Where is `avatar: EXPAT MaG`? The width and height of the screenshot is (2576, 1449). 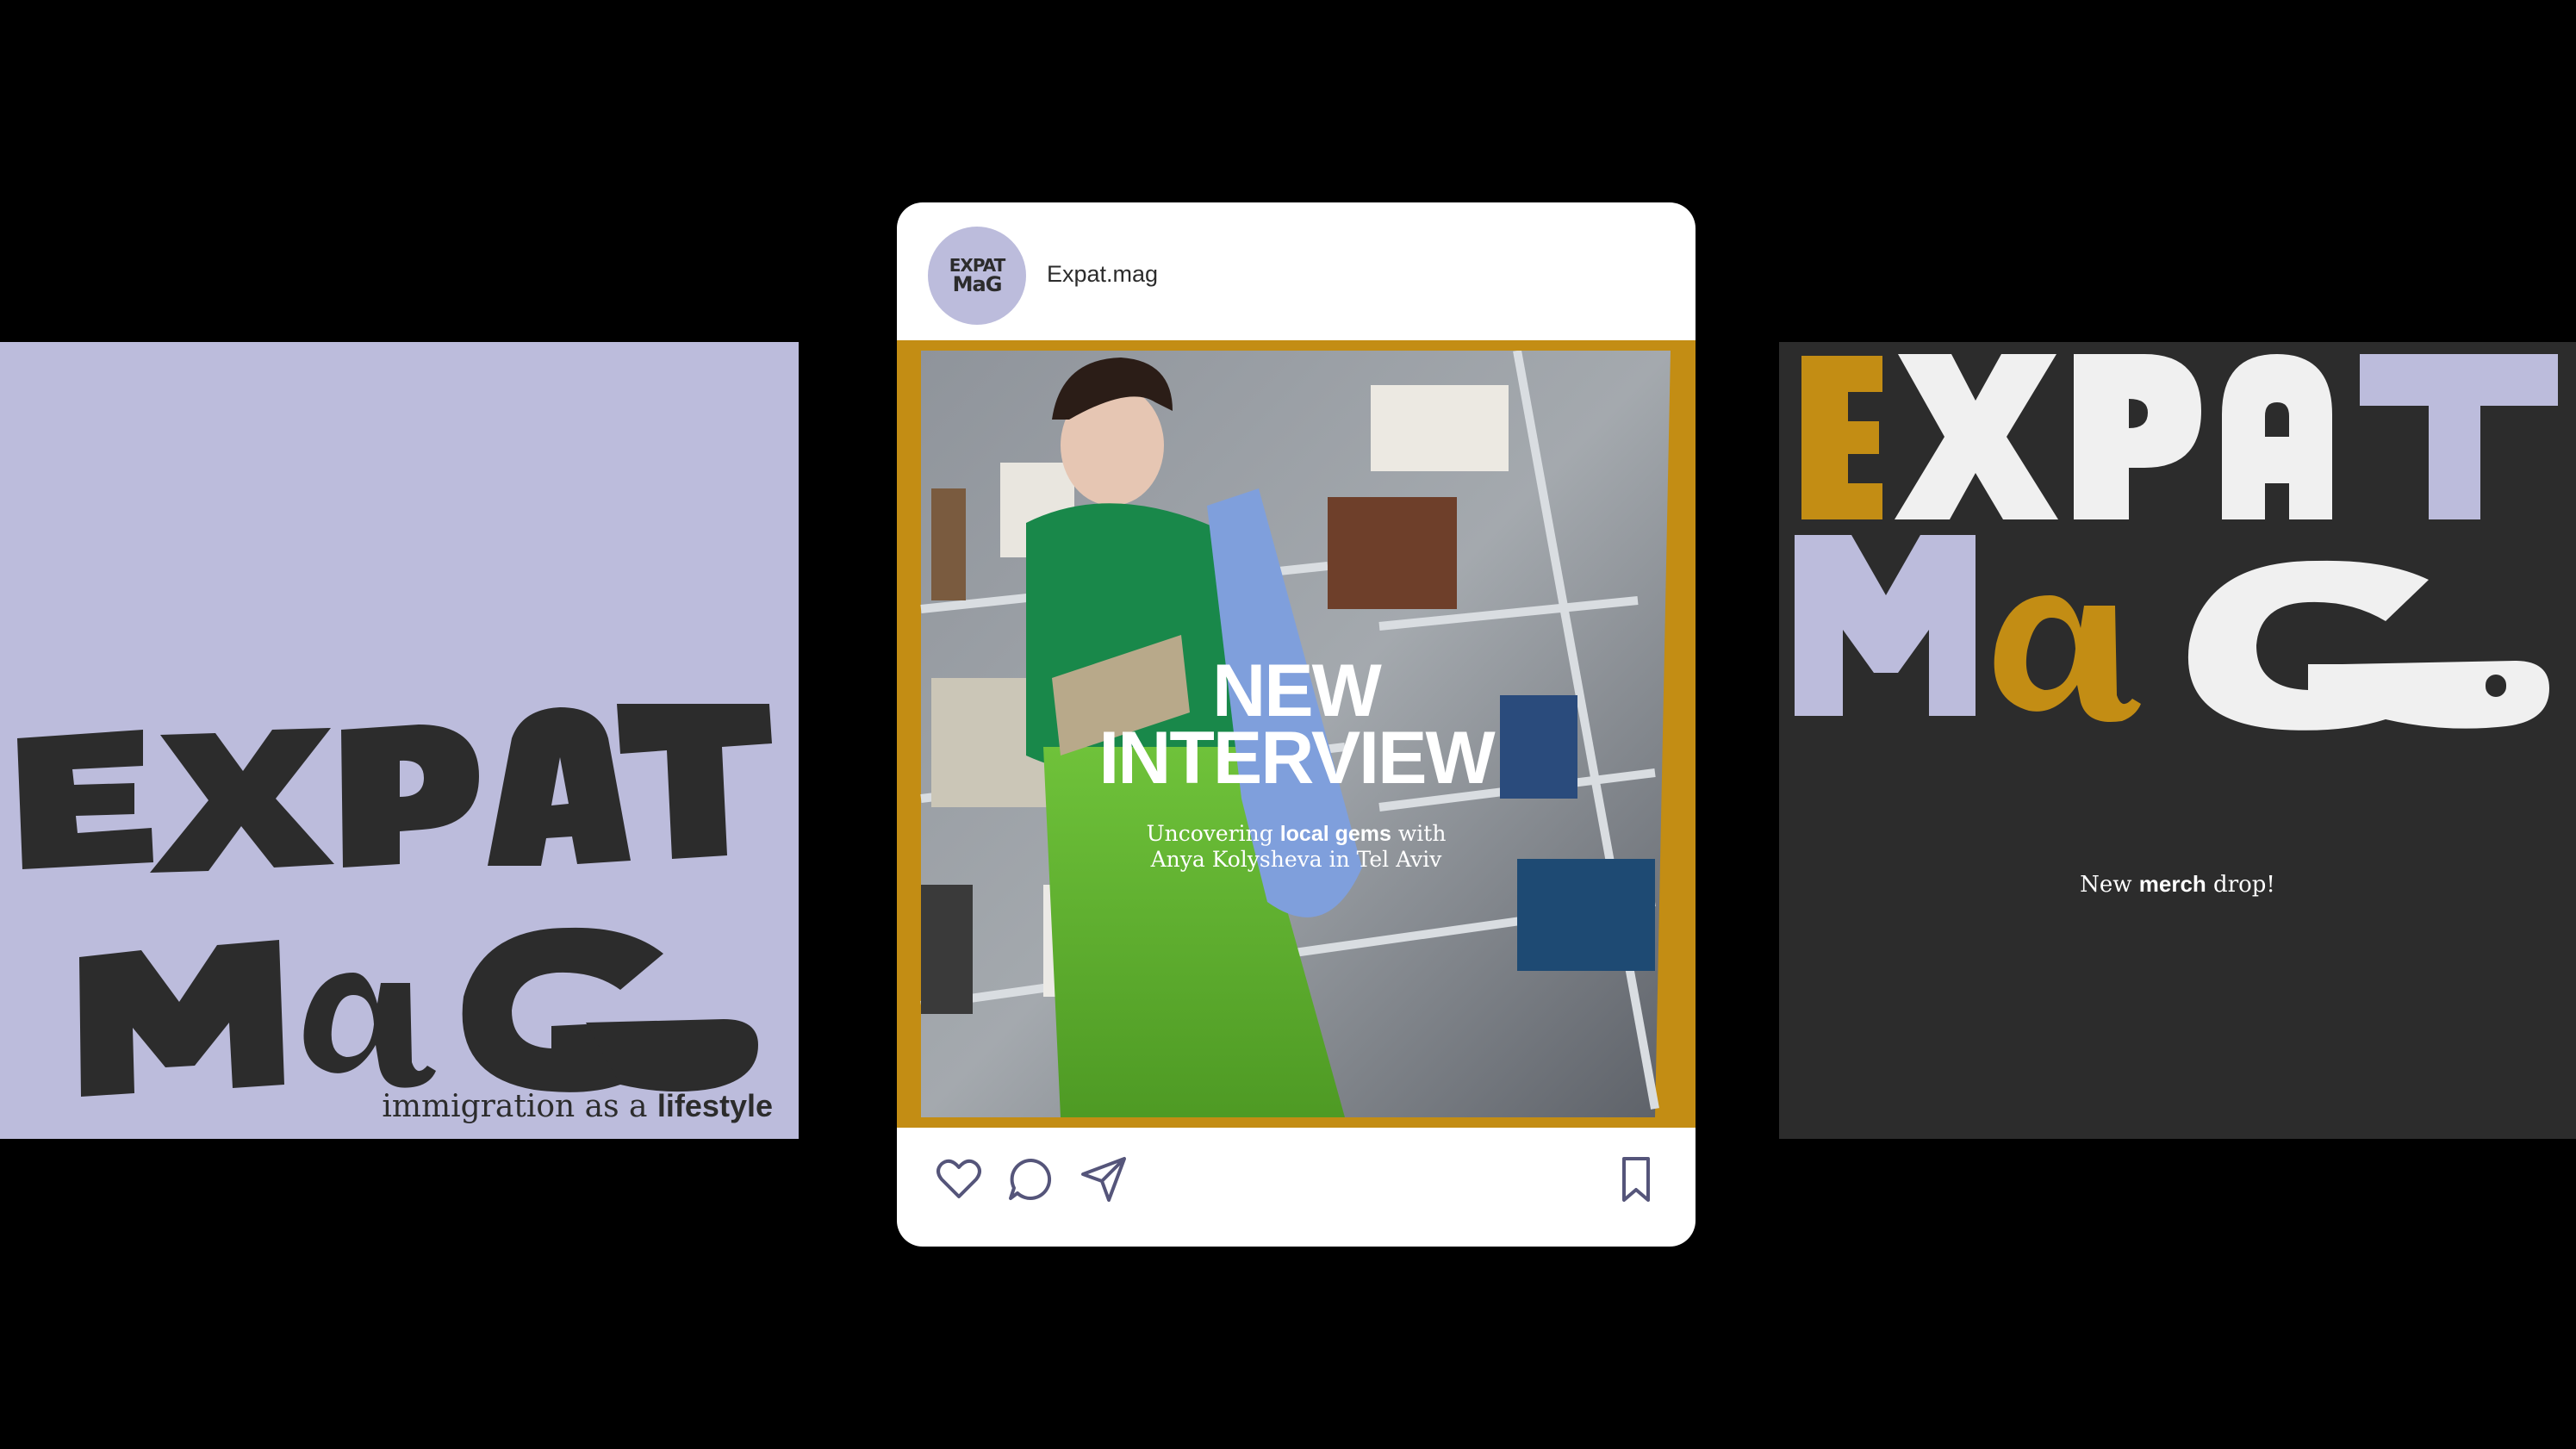 avatar: EXPAT MaG is located at coordinates (977, 276).